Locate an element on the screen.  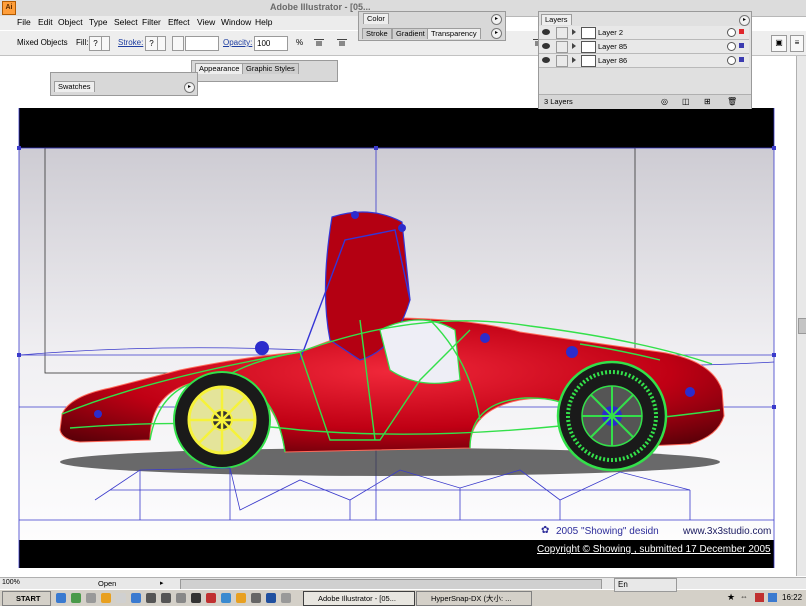
swatches-menu-icon: ▸ is located at coordinates (189, 87).